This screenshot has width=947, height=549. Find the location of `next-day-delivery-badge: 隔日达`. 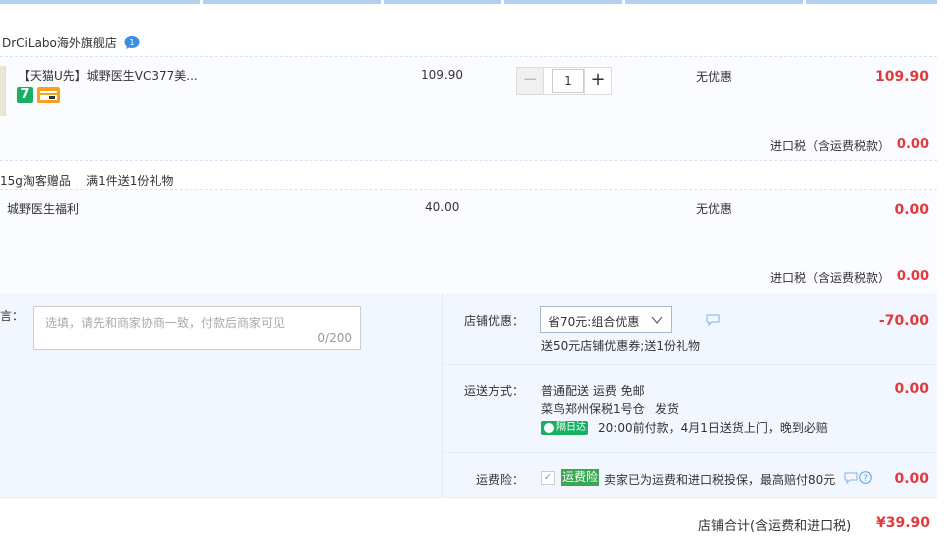

next-day-delivery-badge: 隔日达 is located at coordinates (564, 428).